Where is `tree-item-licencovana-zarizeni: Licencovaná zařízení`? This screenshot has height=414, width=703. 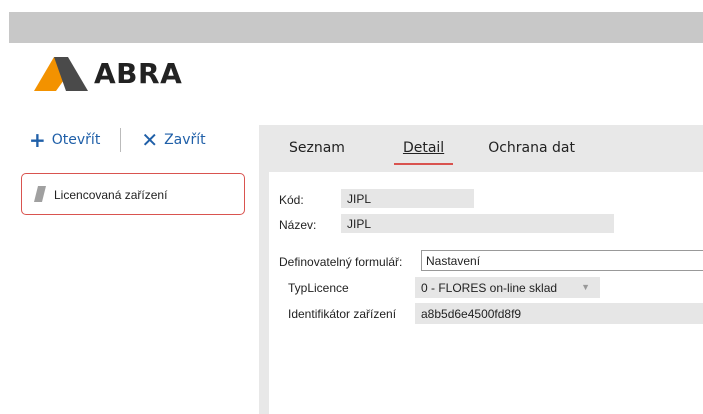
tree-item-licencovana-zarizeni: Licencovaná zařízení is located at coordinates (133, 194).